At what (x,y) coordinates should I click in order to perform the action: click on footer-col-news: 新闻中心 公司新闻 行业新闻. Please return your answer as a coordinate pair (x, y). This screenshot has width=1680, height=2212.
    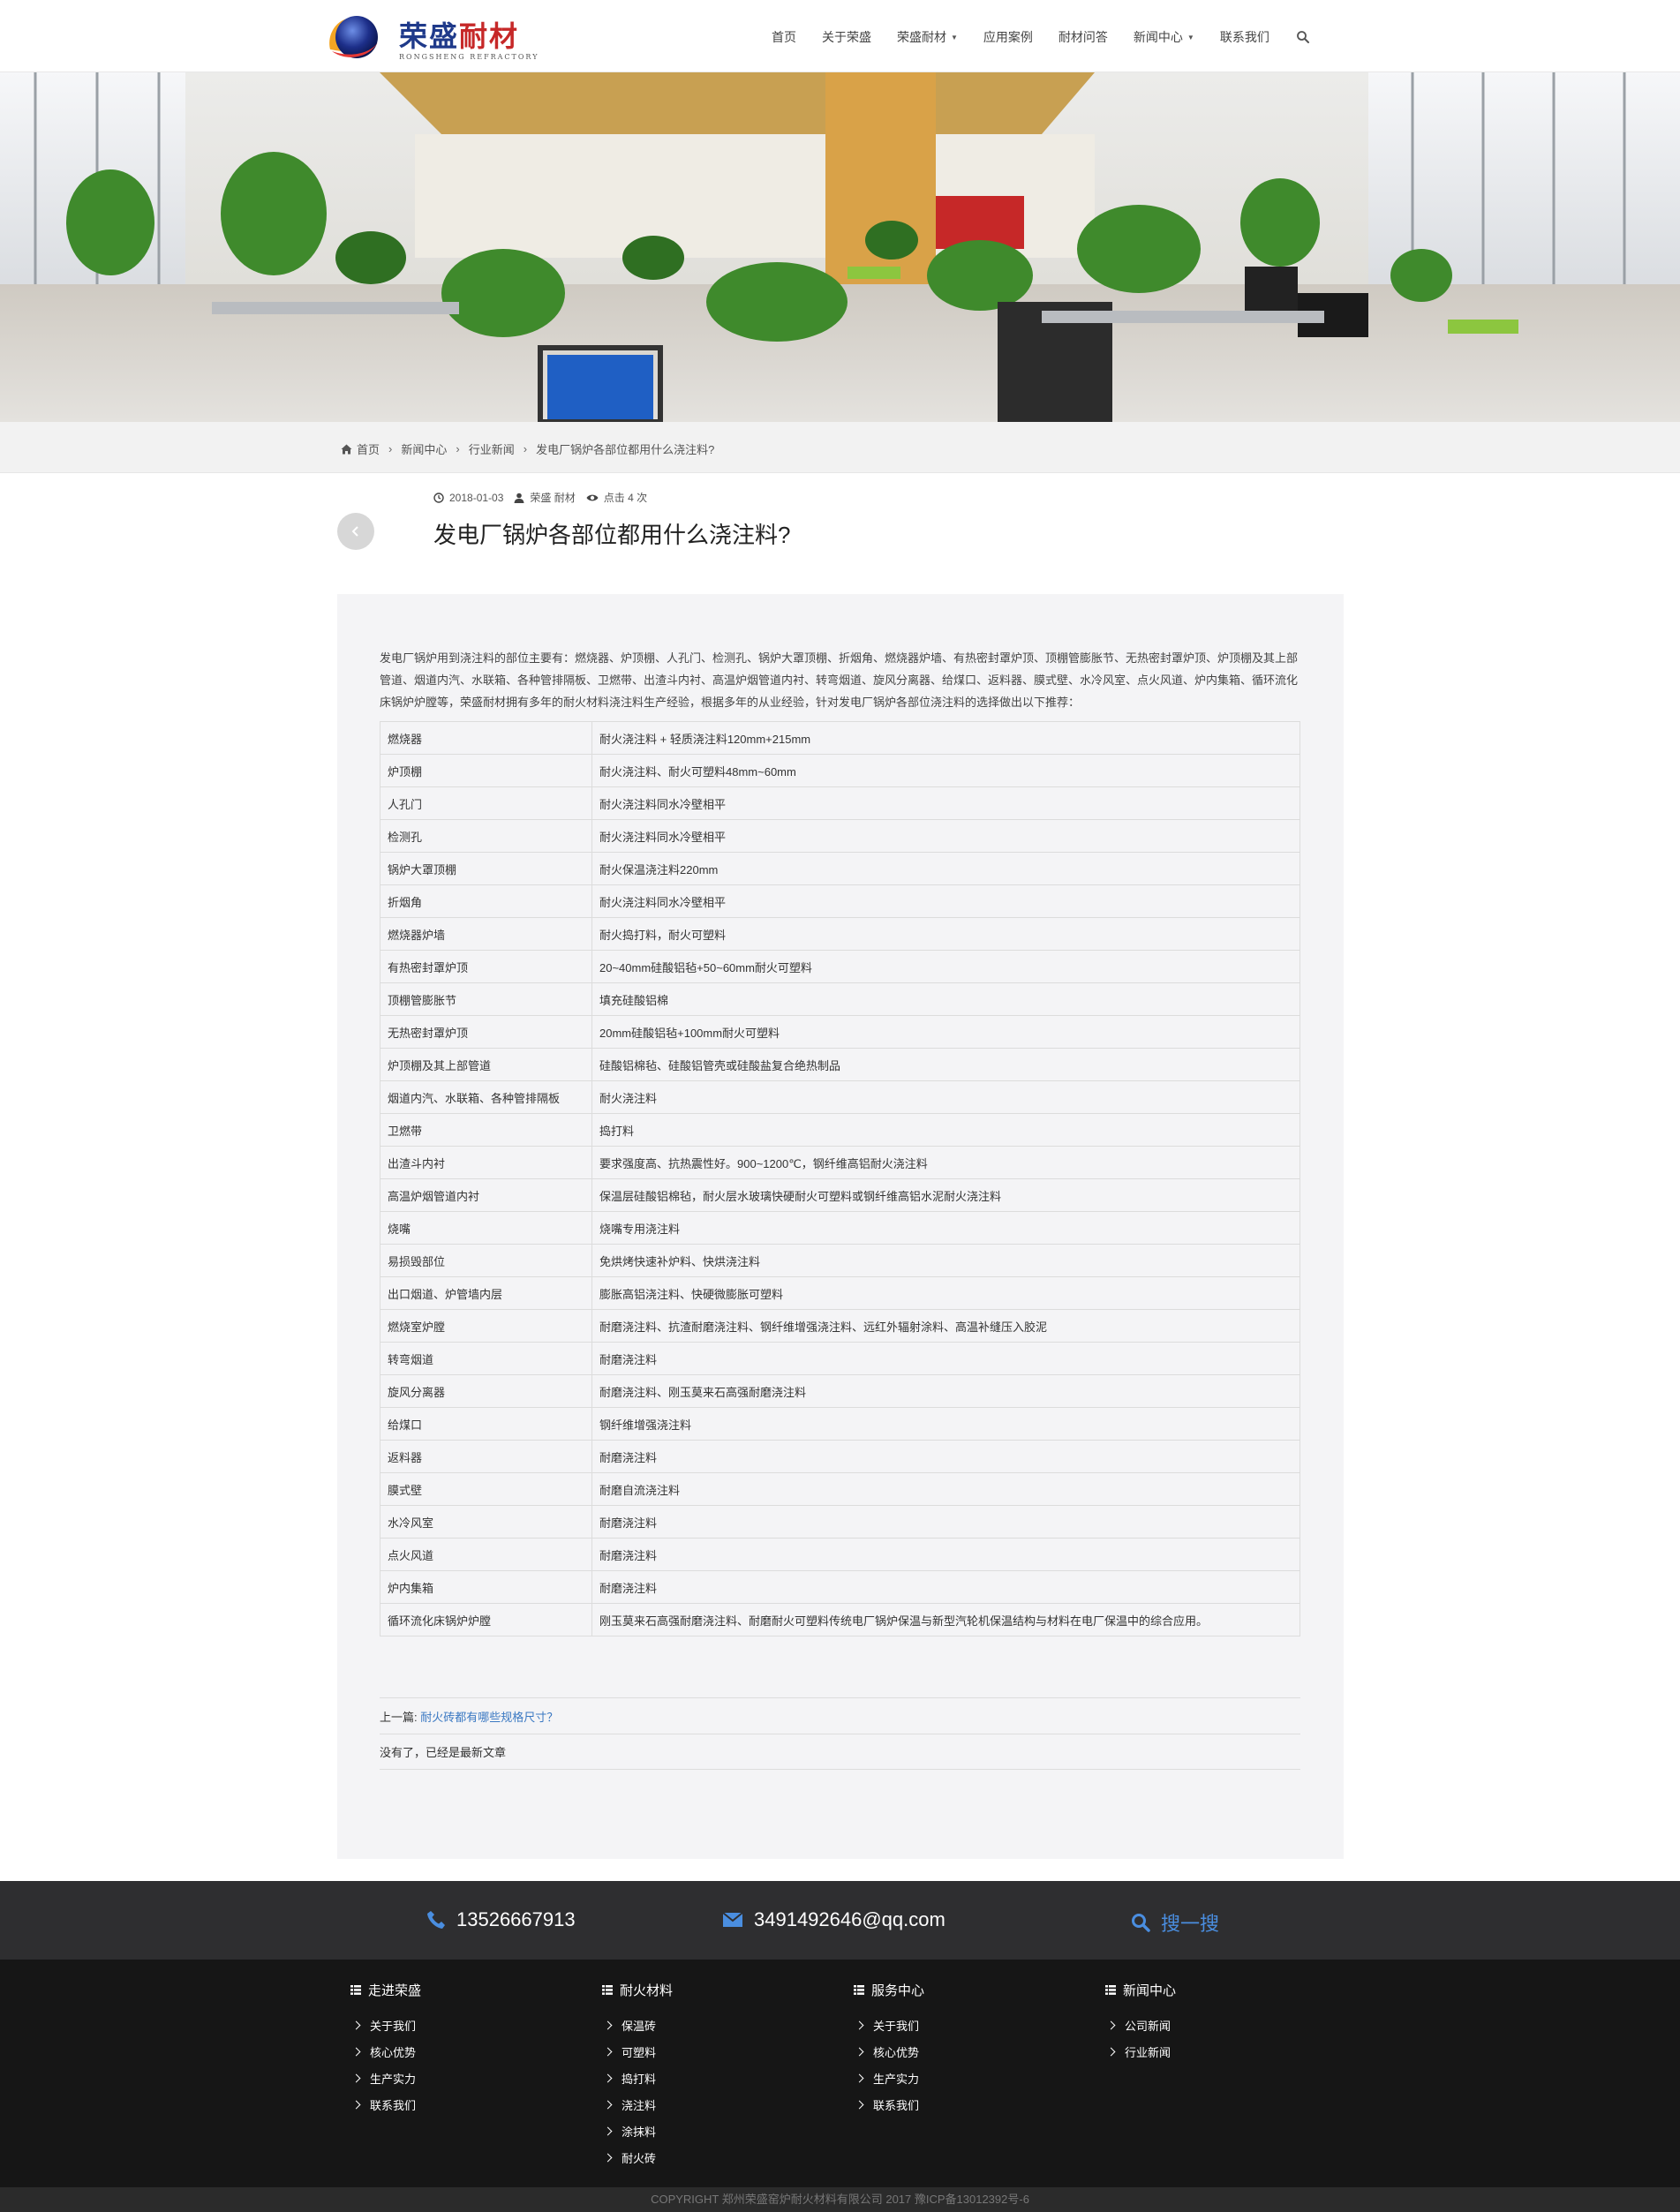
    Looking at the image, I should click on (1140, 2023).